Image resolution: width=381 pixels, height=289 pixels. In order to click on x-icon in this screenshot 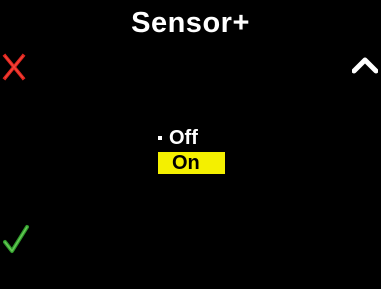, I will do `click(14, 67)`.